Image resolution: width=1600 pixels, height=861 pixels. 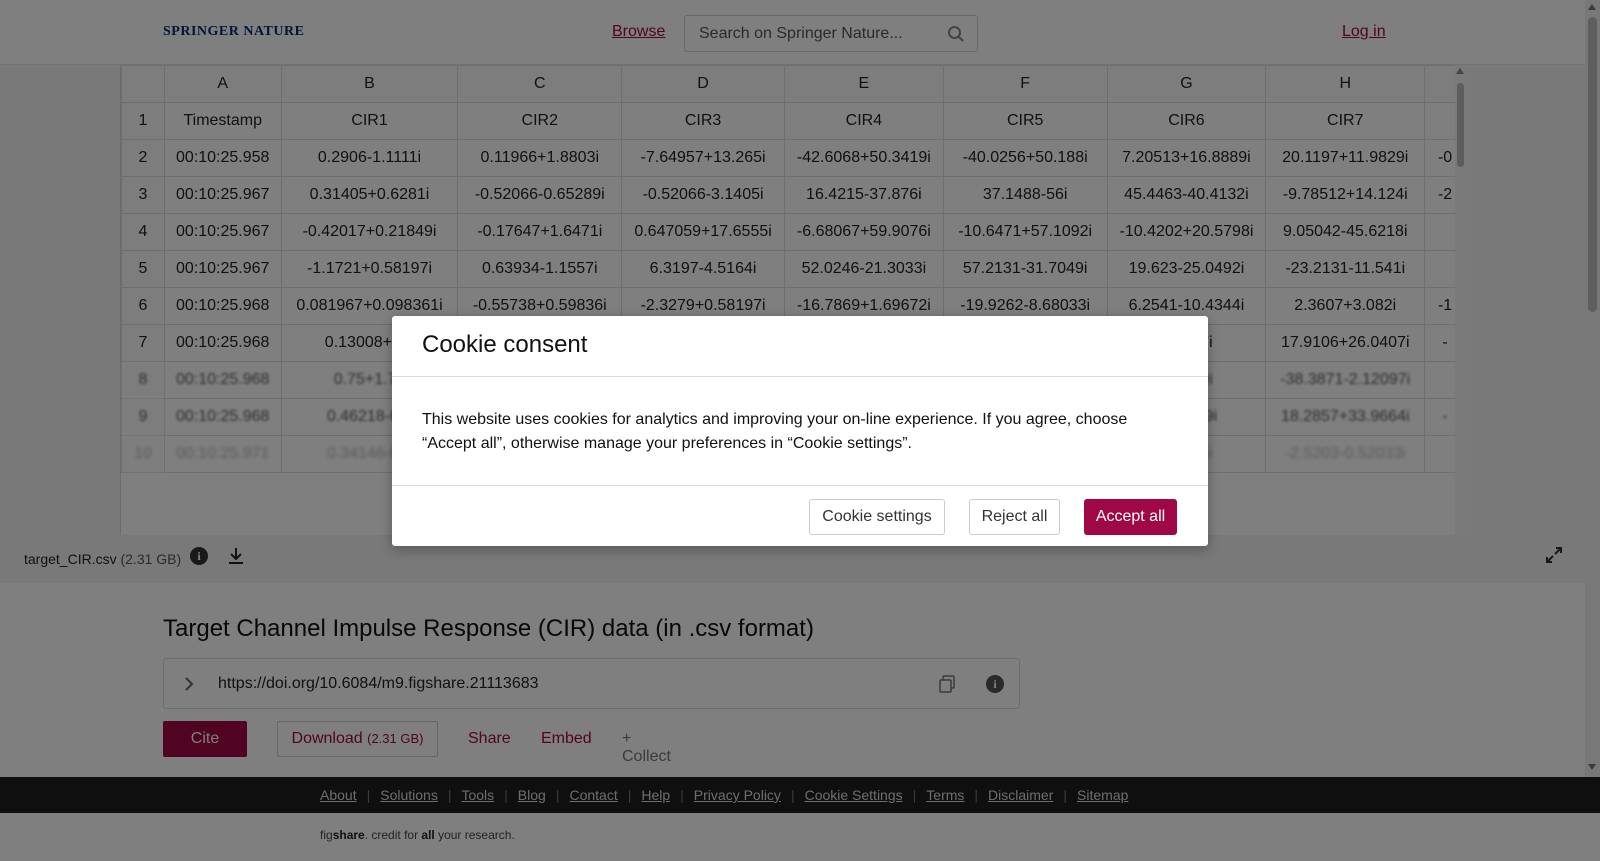 I want to click on cookie-settings-button: Cookie settings, so click(x=877, y=517).